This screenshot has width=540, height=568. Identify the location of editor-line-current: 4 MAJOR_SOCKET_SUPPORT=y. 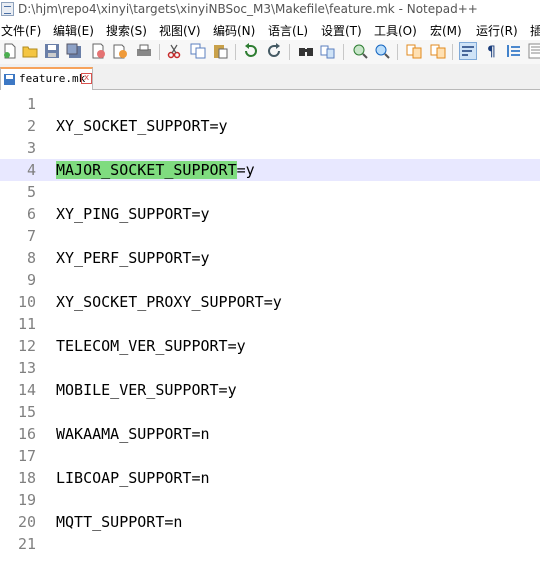
(270, 170).